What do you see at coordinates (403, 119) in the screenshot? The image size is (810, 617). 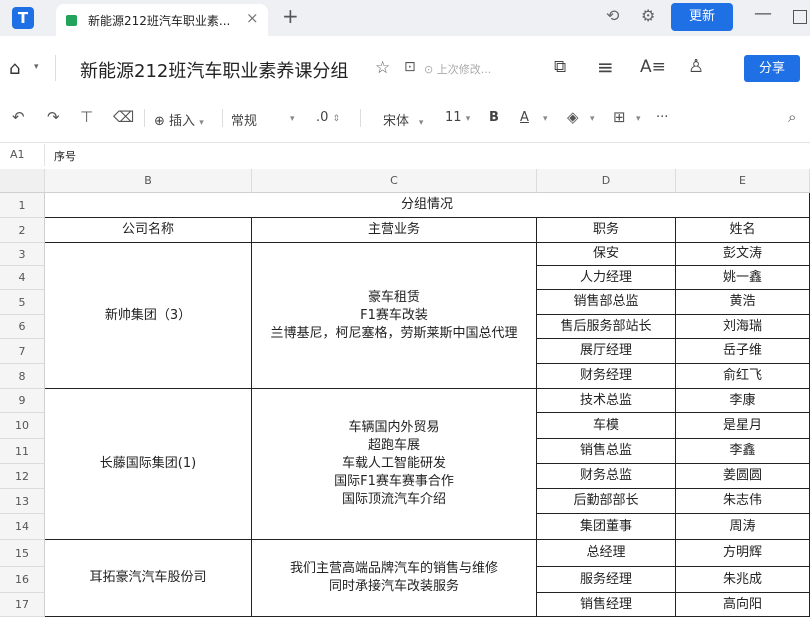 I see `font-select: 宋体 ▾` at bounding box center [403, 119].